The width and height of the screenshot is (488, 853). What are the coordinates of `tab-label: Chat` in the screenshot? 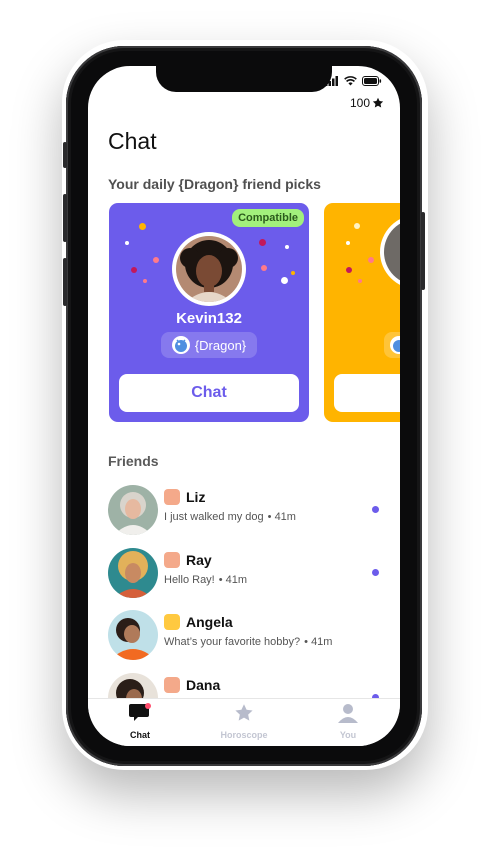 It's located at (140, 735).